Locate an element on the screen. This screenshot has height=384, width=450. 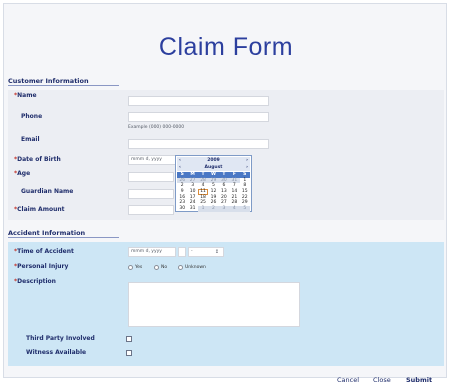
description-label: *Description is located at coordinates (35, 281).